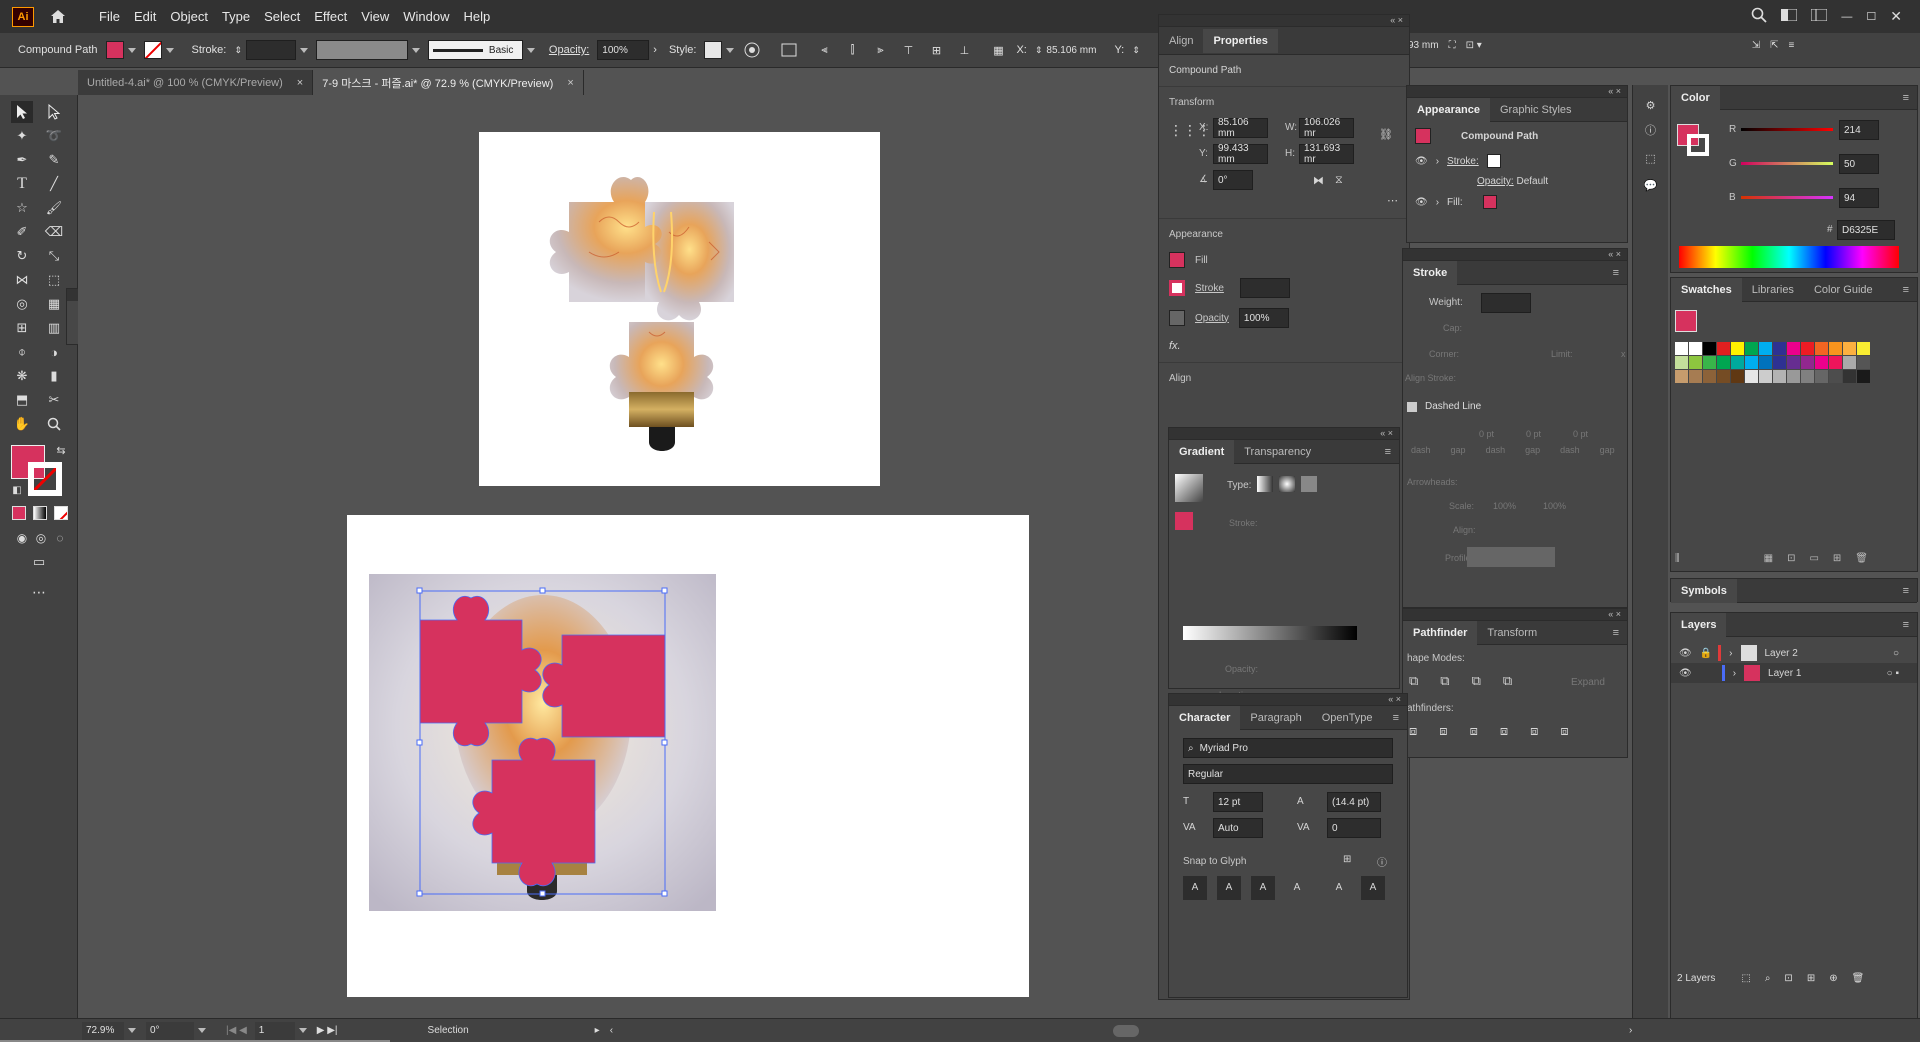  I want to click on pathfinder-buttons: ⧈ ⧈ ⧈ ⧈ ⧈ ⧈, so click(1489, 731).